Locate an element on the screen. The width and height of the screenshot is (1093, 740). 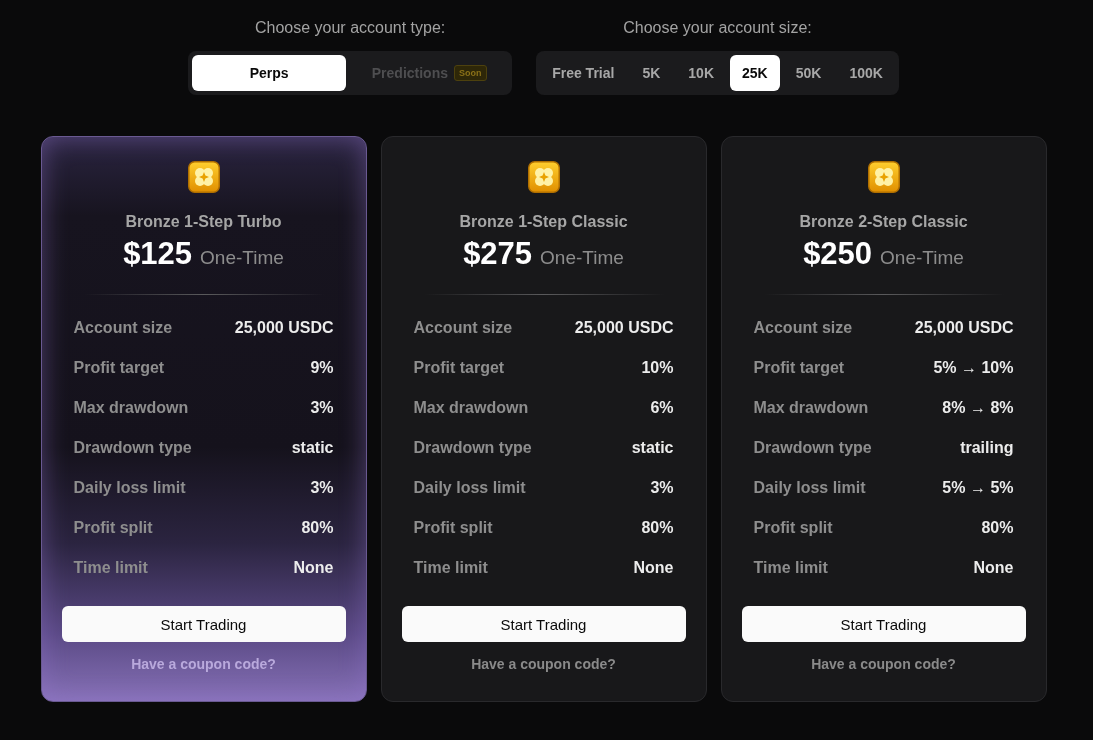
account-size-tab: Free Trial is located at coordinates (583, 73).